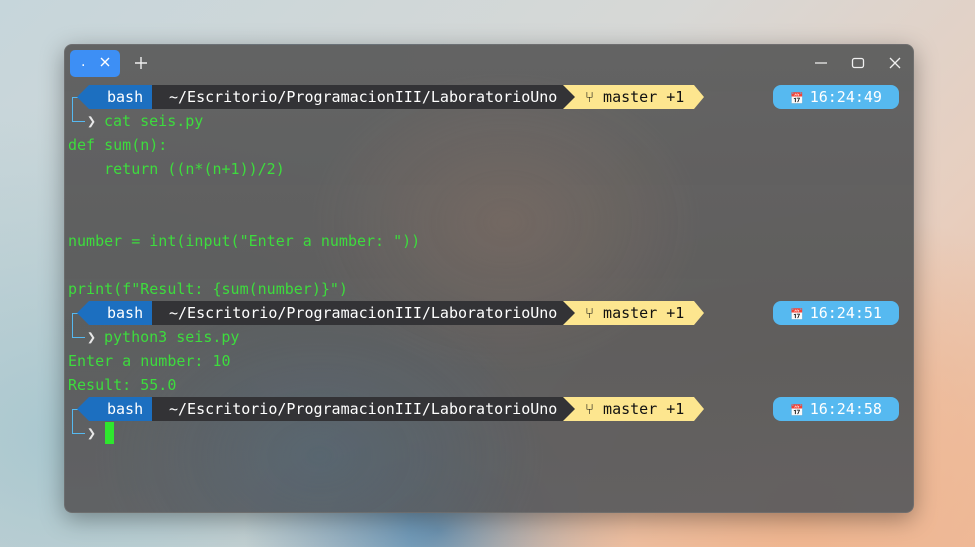 The width and height of the screenshot is (975, 547). What do you see at coordinates (489, 63) in the screenshot?
I see `title-bar: .` at bounding box center [489, 63].